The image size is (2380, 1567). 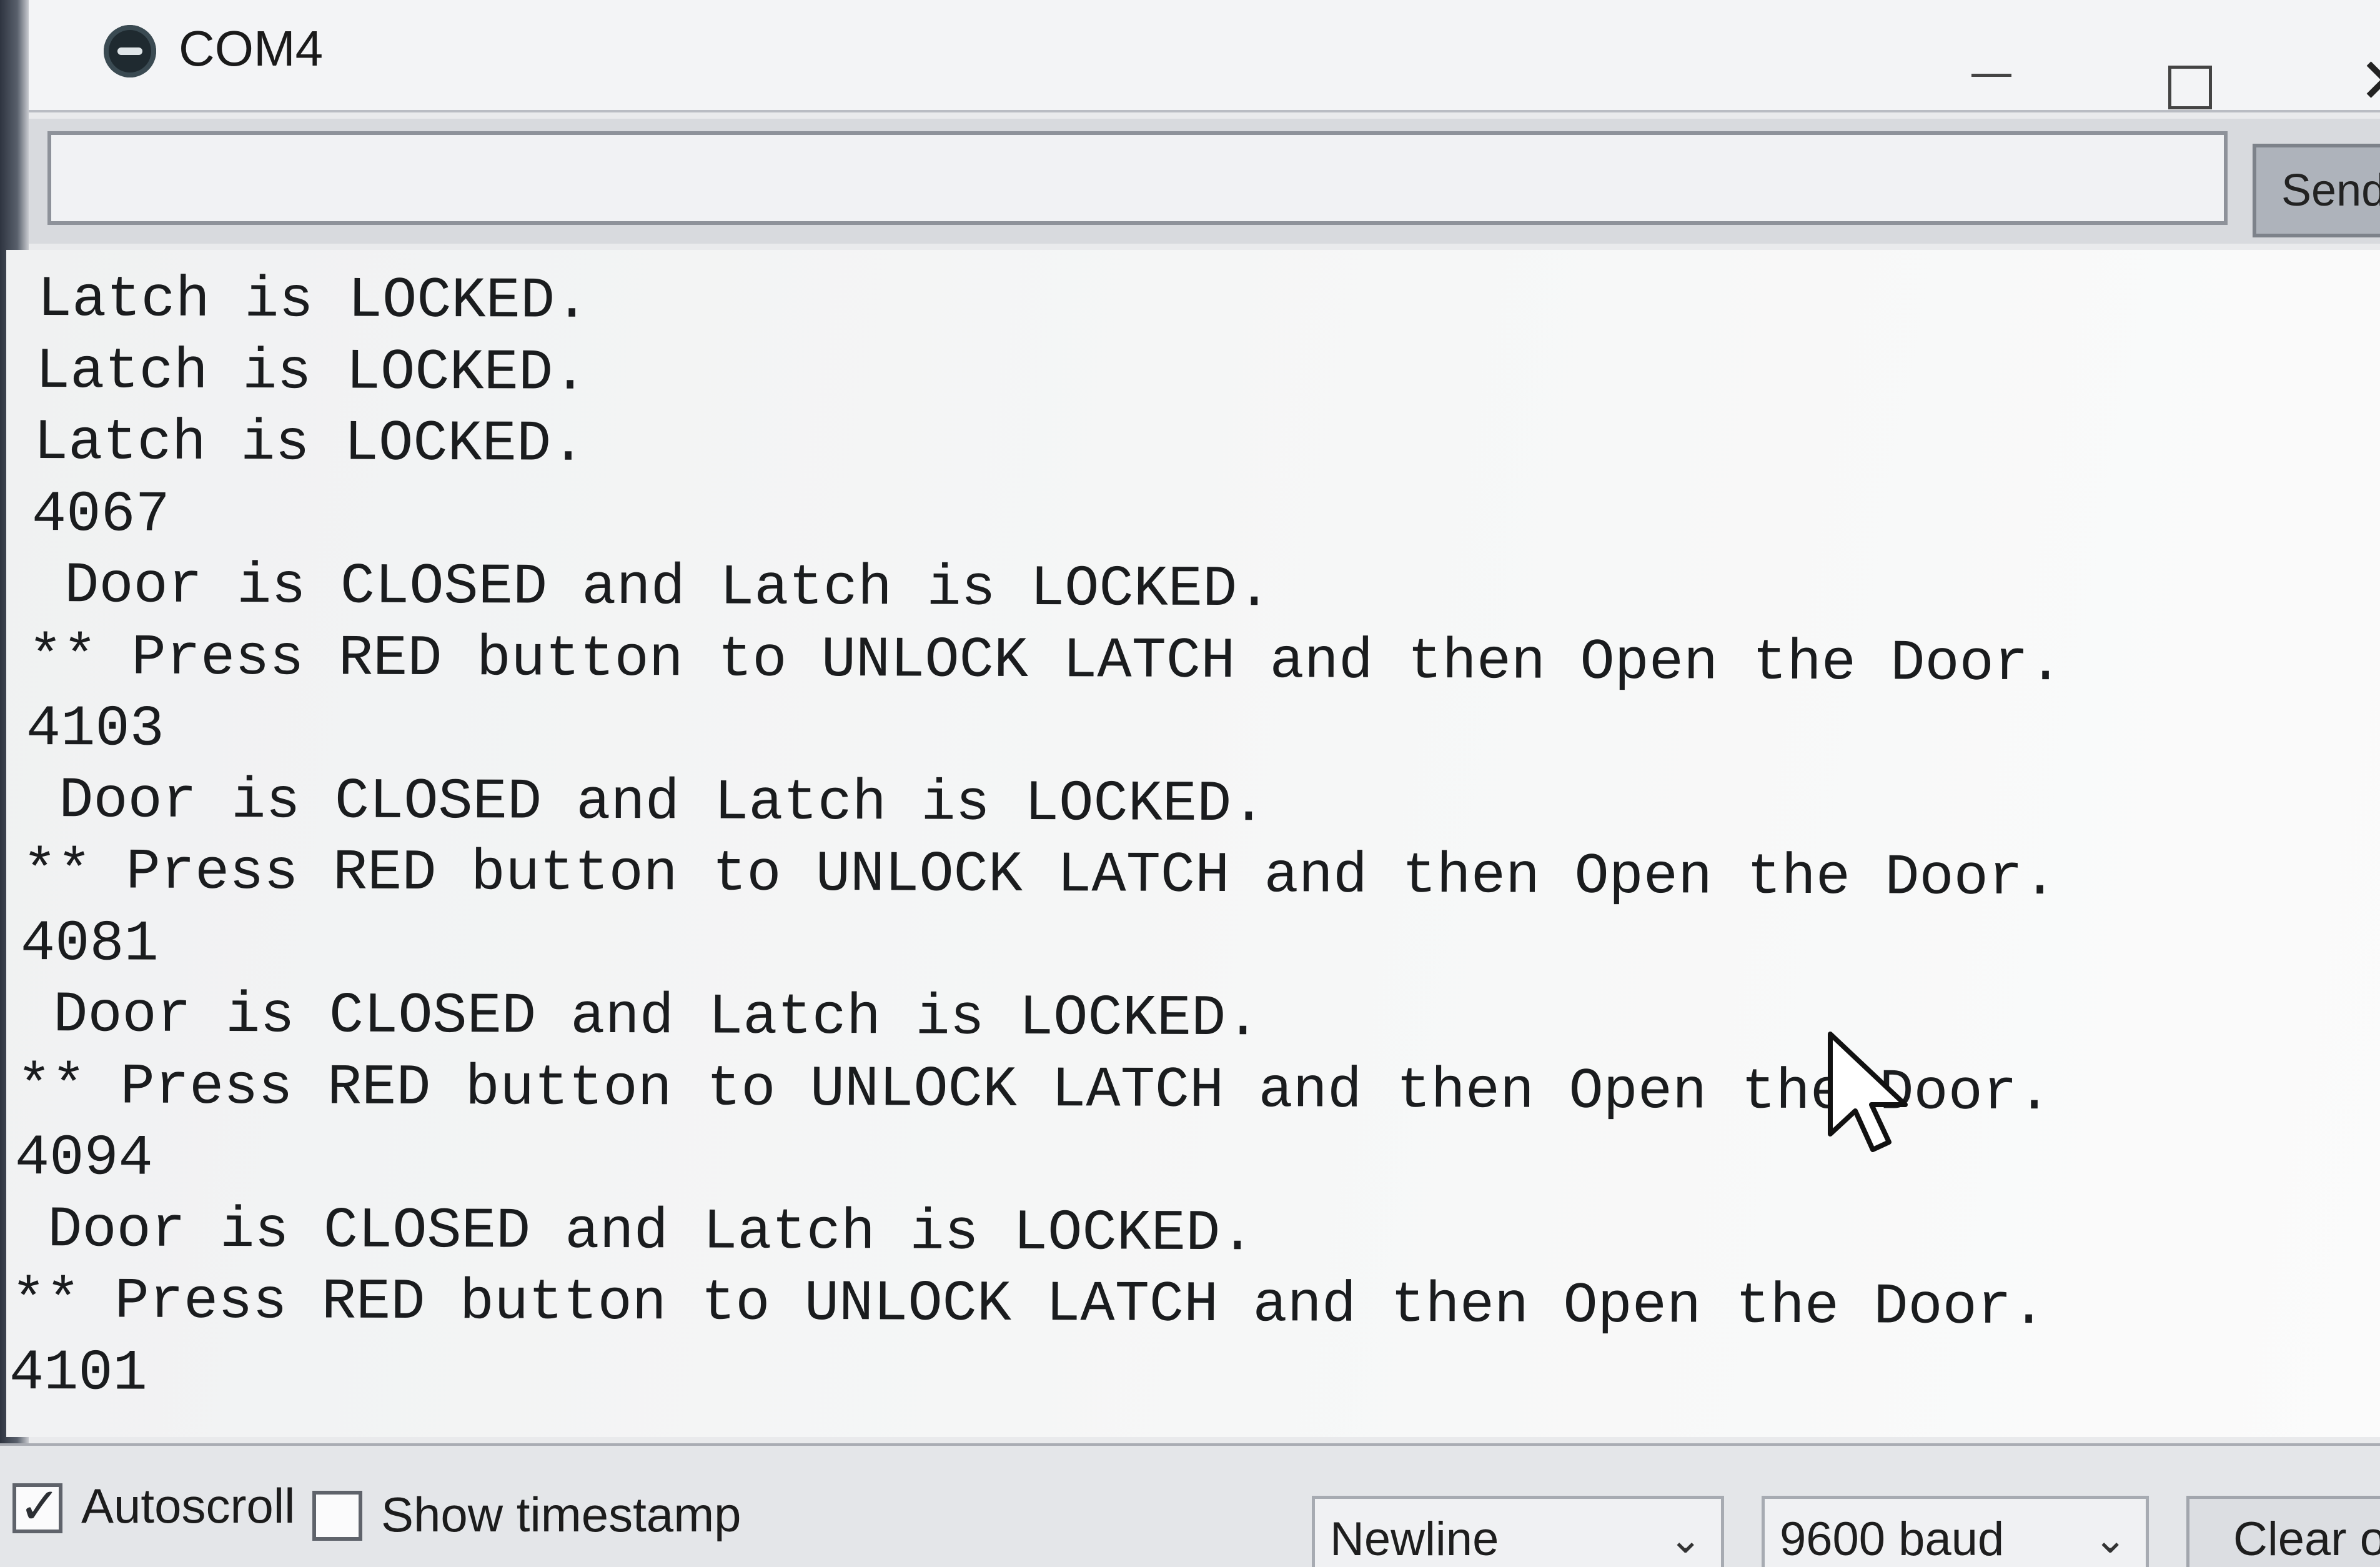 I want to click on baud-rate-select: 9600 baud ⌄, so click(x=1955, y=1532).